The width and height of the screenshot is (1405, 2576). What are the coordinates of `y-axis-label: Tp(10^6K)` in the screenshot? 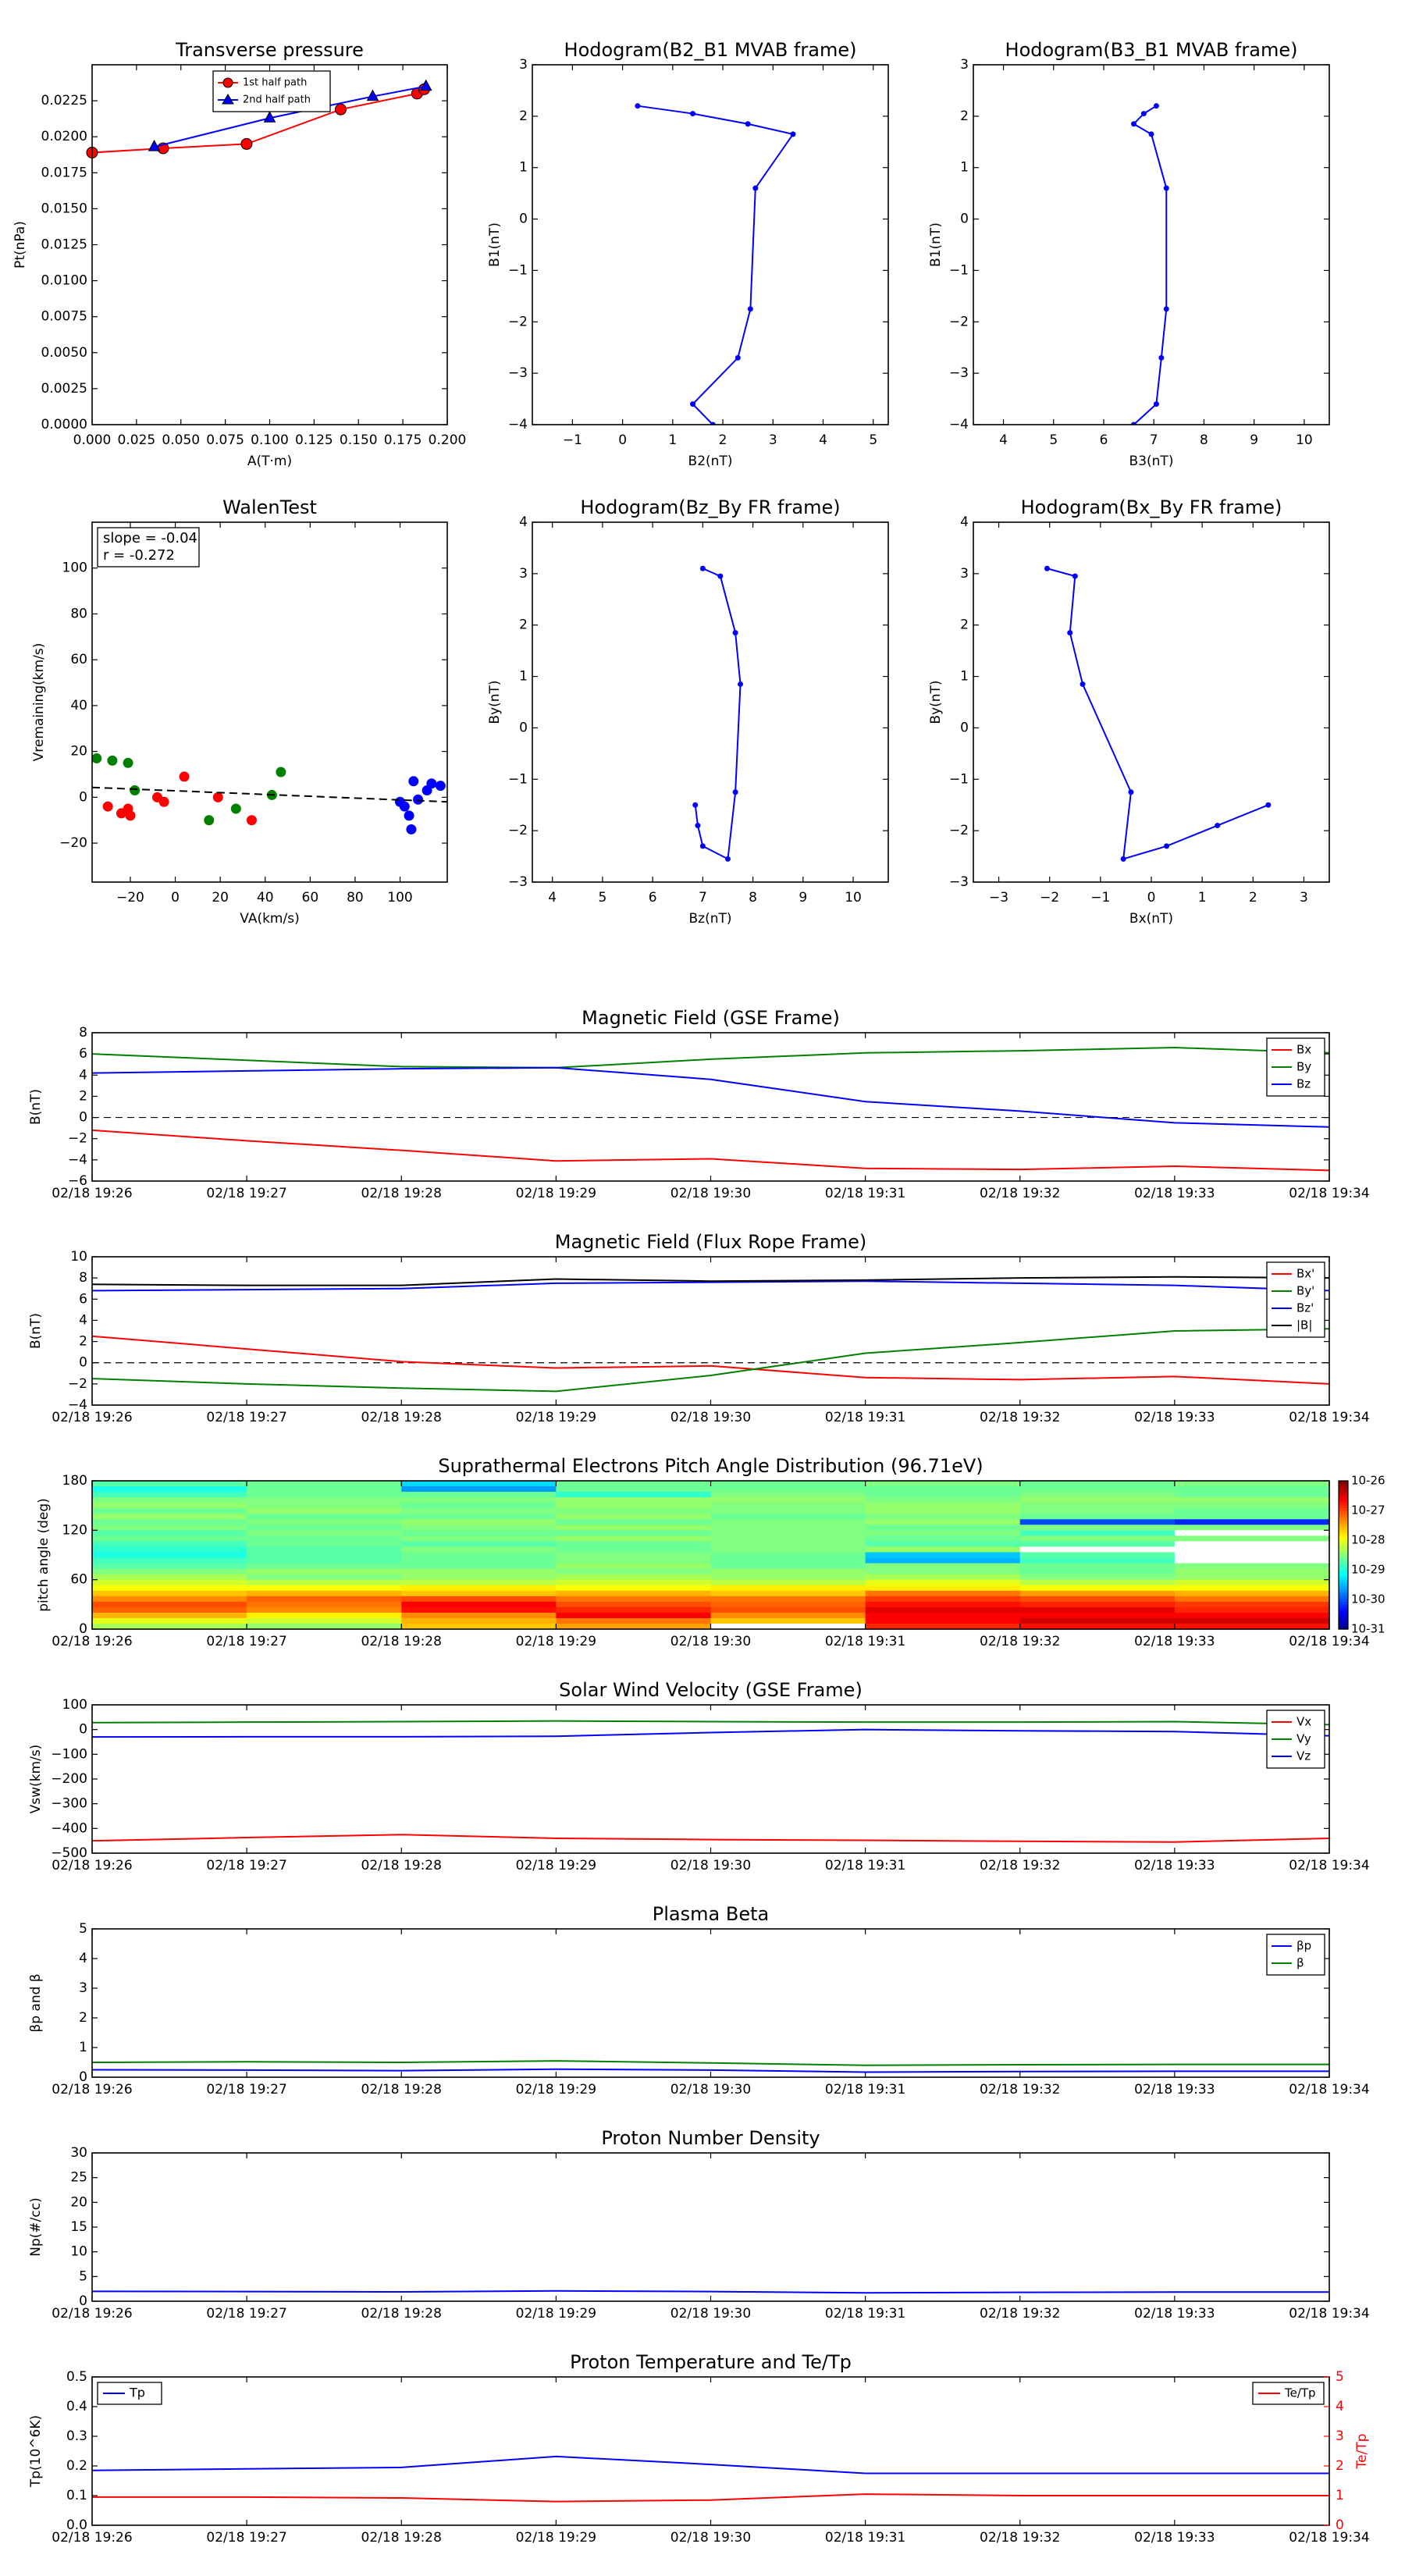 It's located at (36, 2451).